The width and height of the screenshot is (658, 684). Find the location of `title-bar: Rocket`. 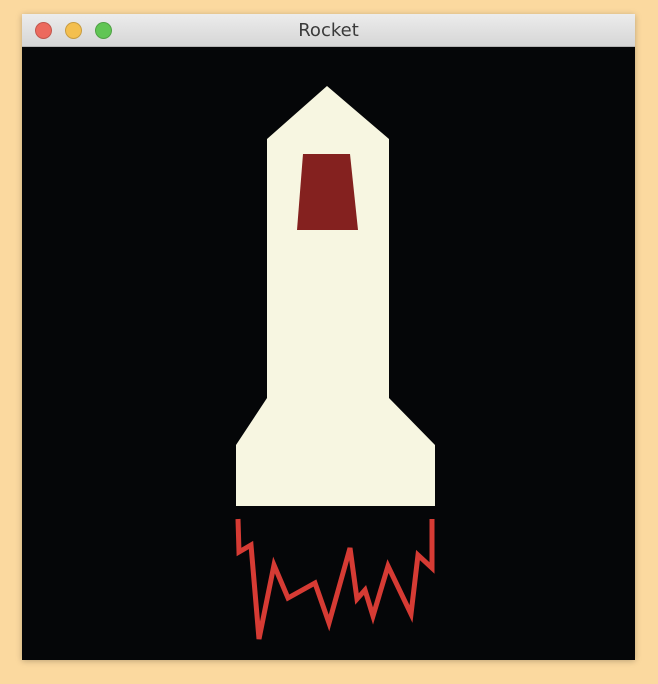

title-bar: Rocket is located at coordinates (328, 30).